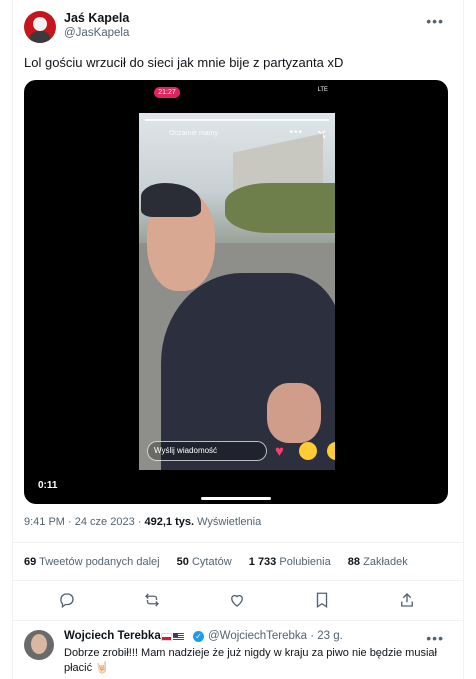  What do you see at coordinates (323, 601) in the screenshot?
I see `bookmark-icon` at bounding box center [323, 601].